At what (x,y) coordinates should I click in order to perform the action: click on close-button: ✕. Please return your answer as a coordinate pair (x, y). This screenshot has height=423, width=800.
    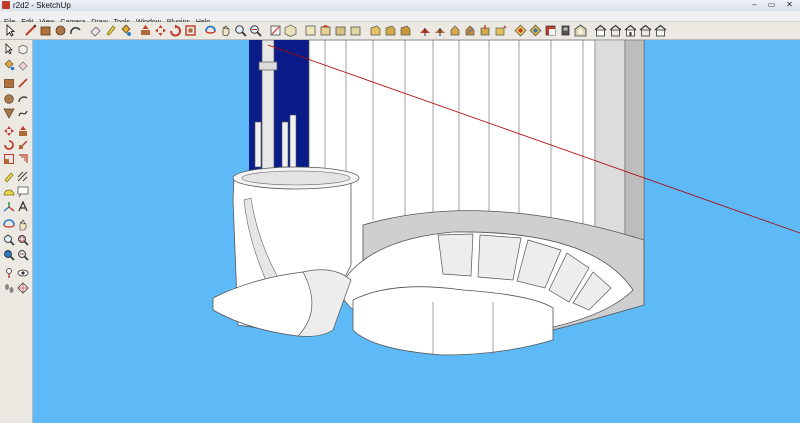
    Looking at the image, I should click on (789, 5).